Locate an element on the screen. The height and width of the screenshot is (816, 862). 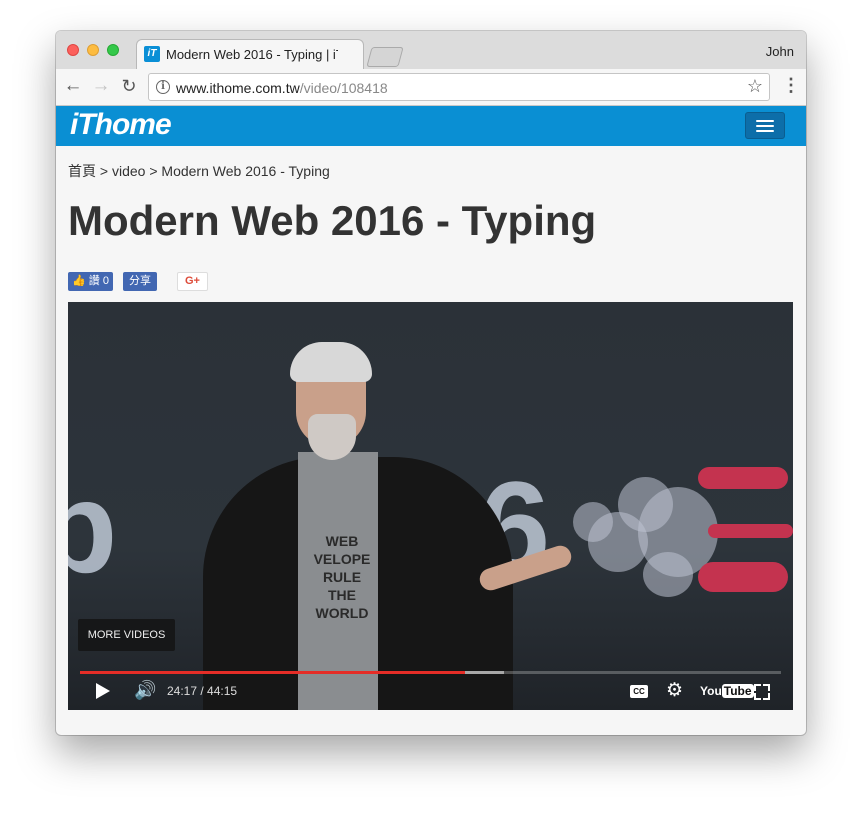
url-path: /video/108418 is located at coordinates (343, 88).